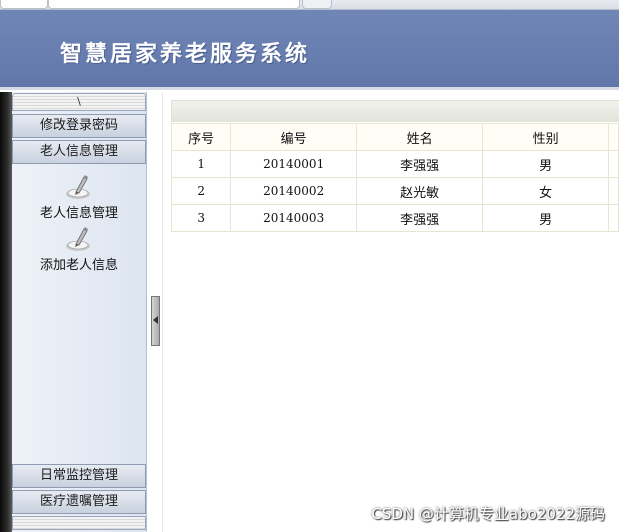  Describe the element at coordinates (79, 126) in the screenshot. I see `menu-change-password: 修改登录密码` at that location.